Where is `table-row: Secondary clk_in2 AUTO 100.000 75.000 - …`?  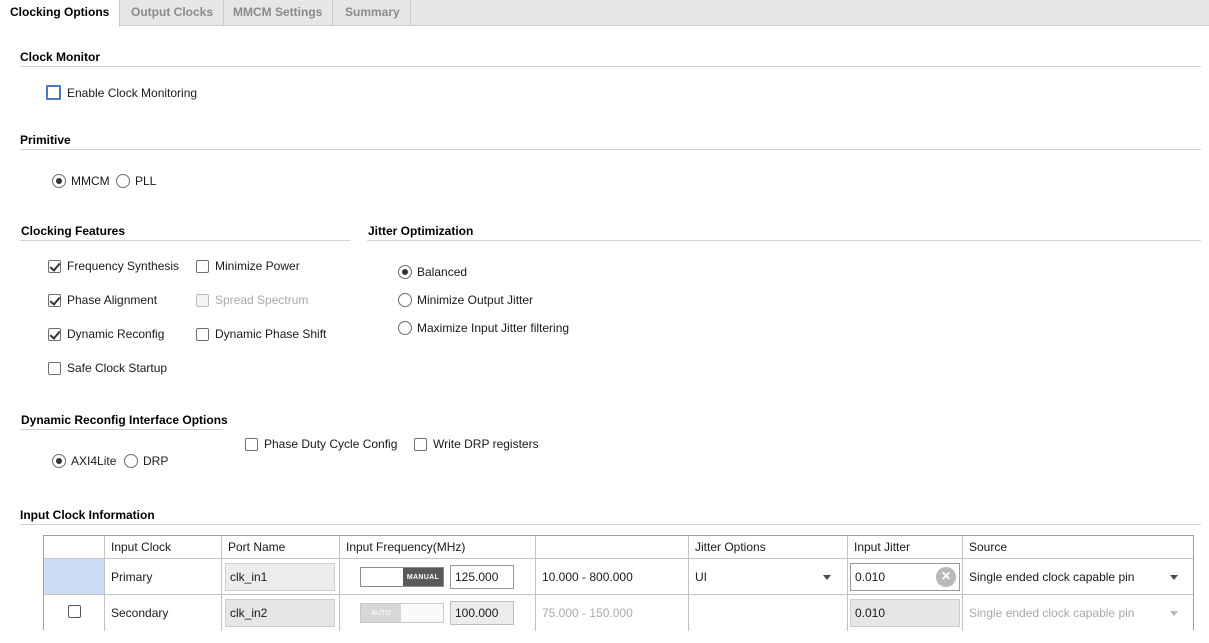 table-row: Secondary clk_in2 AUTO 100.000 75.000 - … is located at coordinates (618, 613).